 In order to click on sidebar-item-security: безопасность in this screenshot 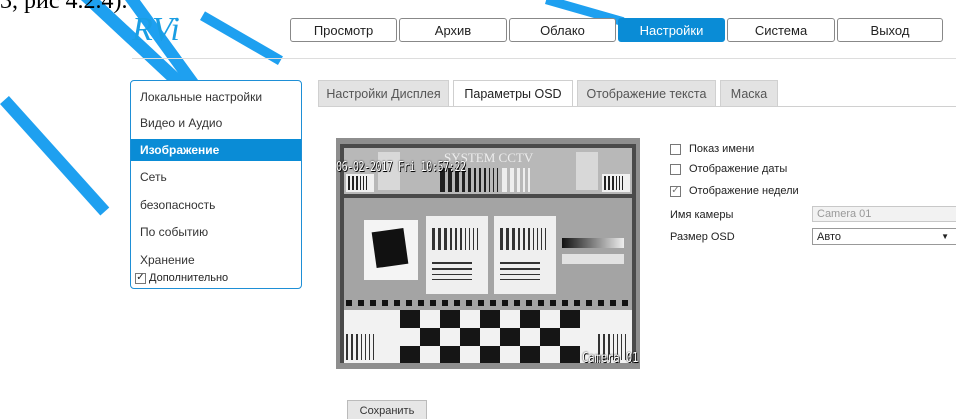, I will do `click(216, 205)`.